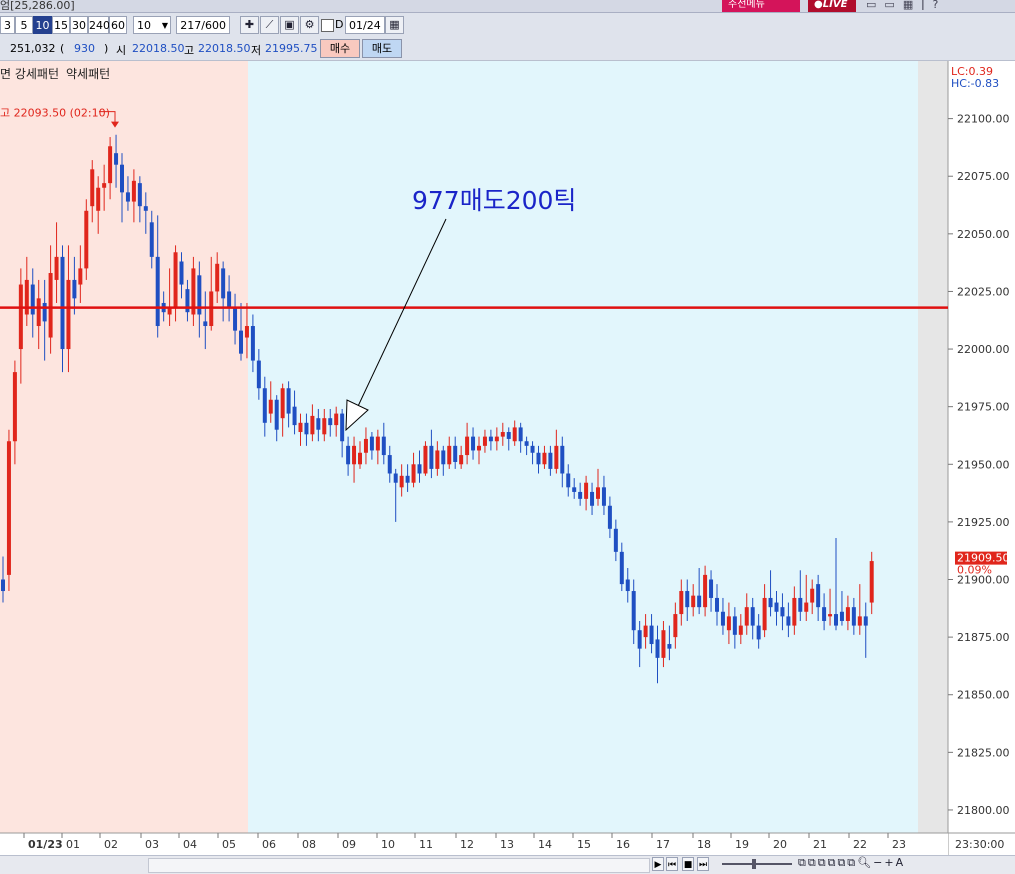 The width and height of the screenshot is (1015, 874). What do you see at coordinates (365, 25) in the screenshot?
I see `date-input: 01/24` at bounding box center [365, 25].